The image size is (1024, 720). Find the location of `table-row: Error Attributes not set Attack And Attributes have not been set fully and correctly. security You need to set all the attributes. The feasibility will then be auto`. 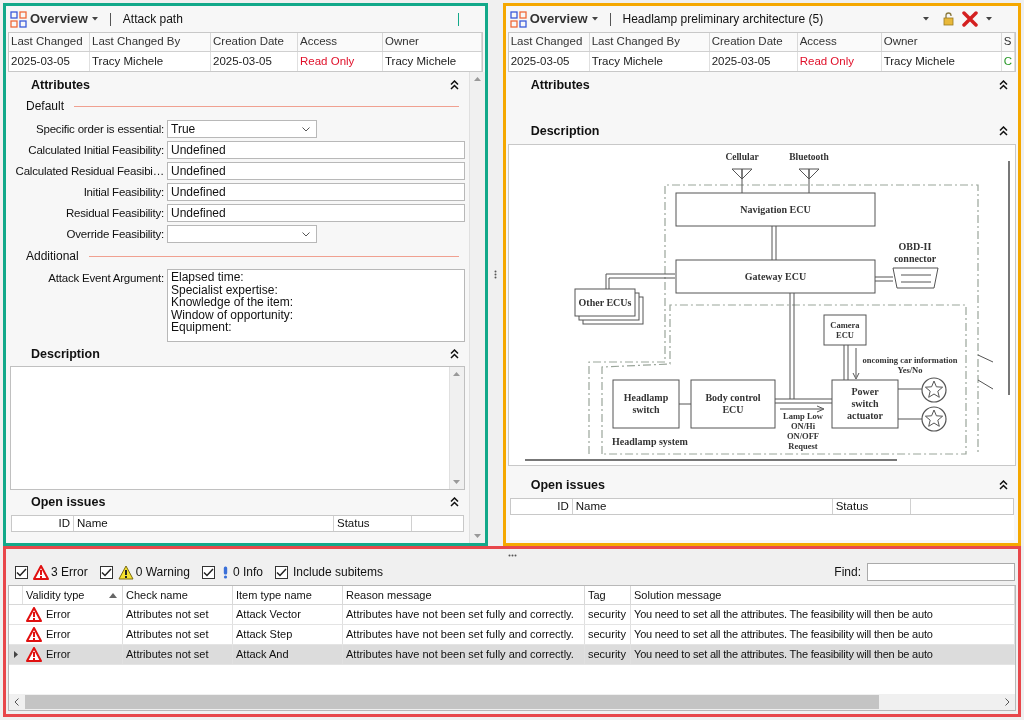

table-row: Error Attributes not set Attack And Attributes have not been set fully and correctly. security You need to set all the attributes. The feasibility will then be auto is located at coordinates (512, 655).